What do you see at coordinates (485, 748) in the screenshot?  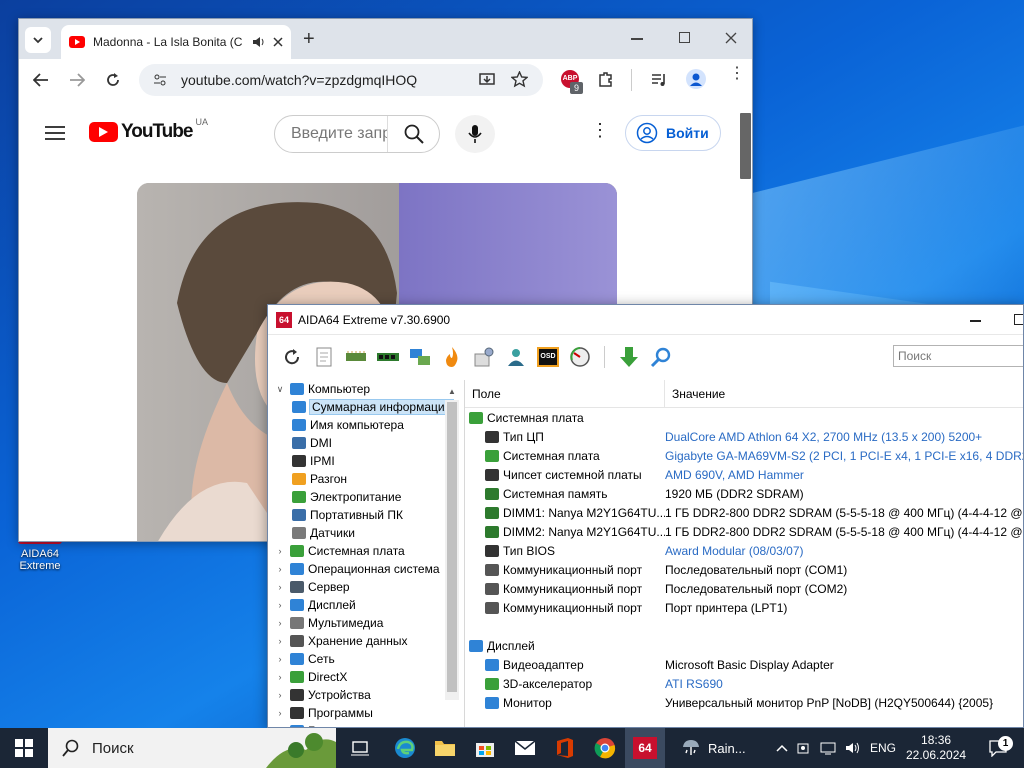 I see `taskbar-store` at bounding box center [485, 748].